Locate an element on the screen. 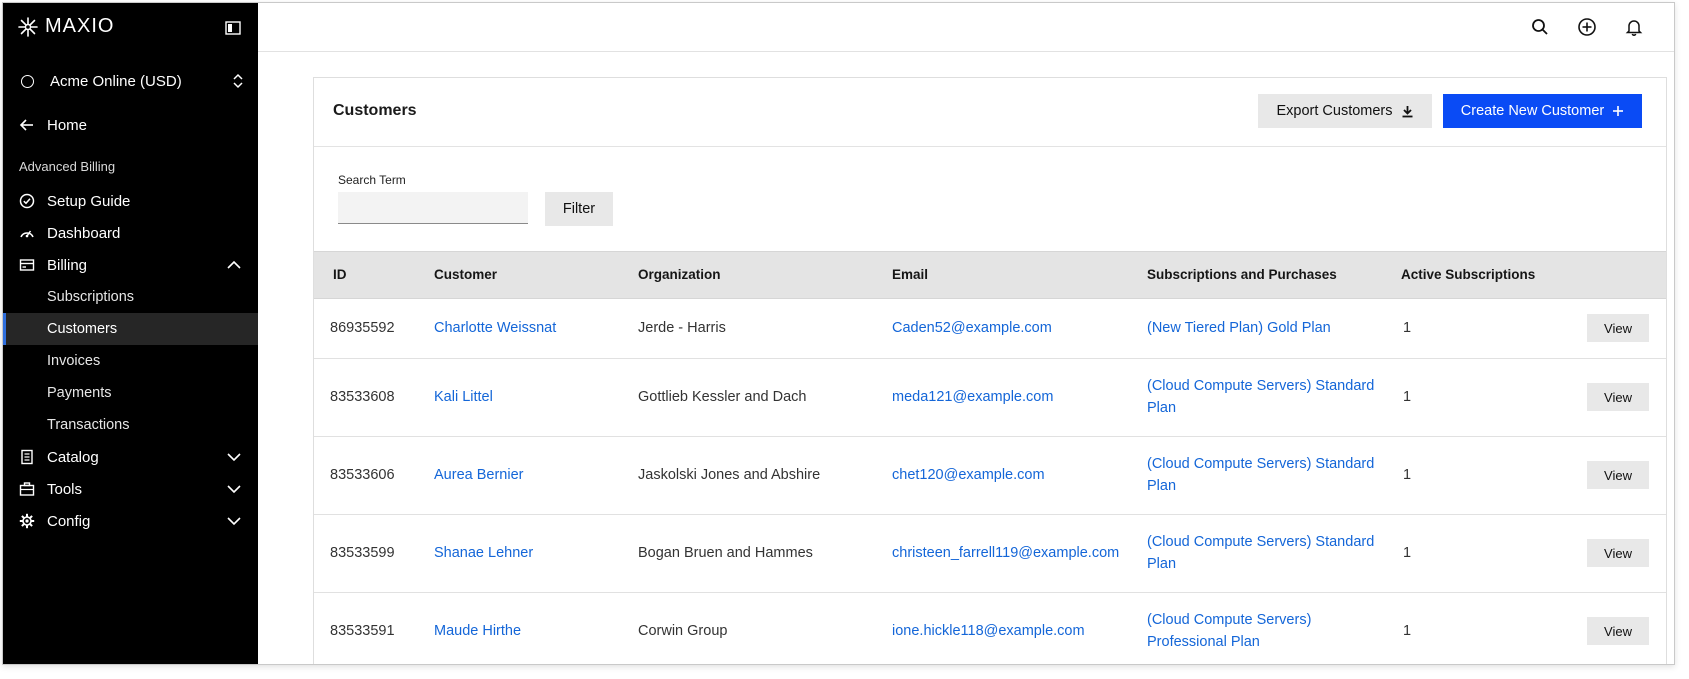  site-selector-label: Acme Online (USD) is located at coordinates (116, 81).